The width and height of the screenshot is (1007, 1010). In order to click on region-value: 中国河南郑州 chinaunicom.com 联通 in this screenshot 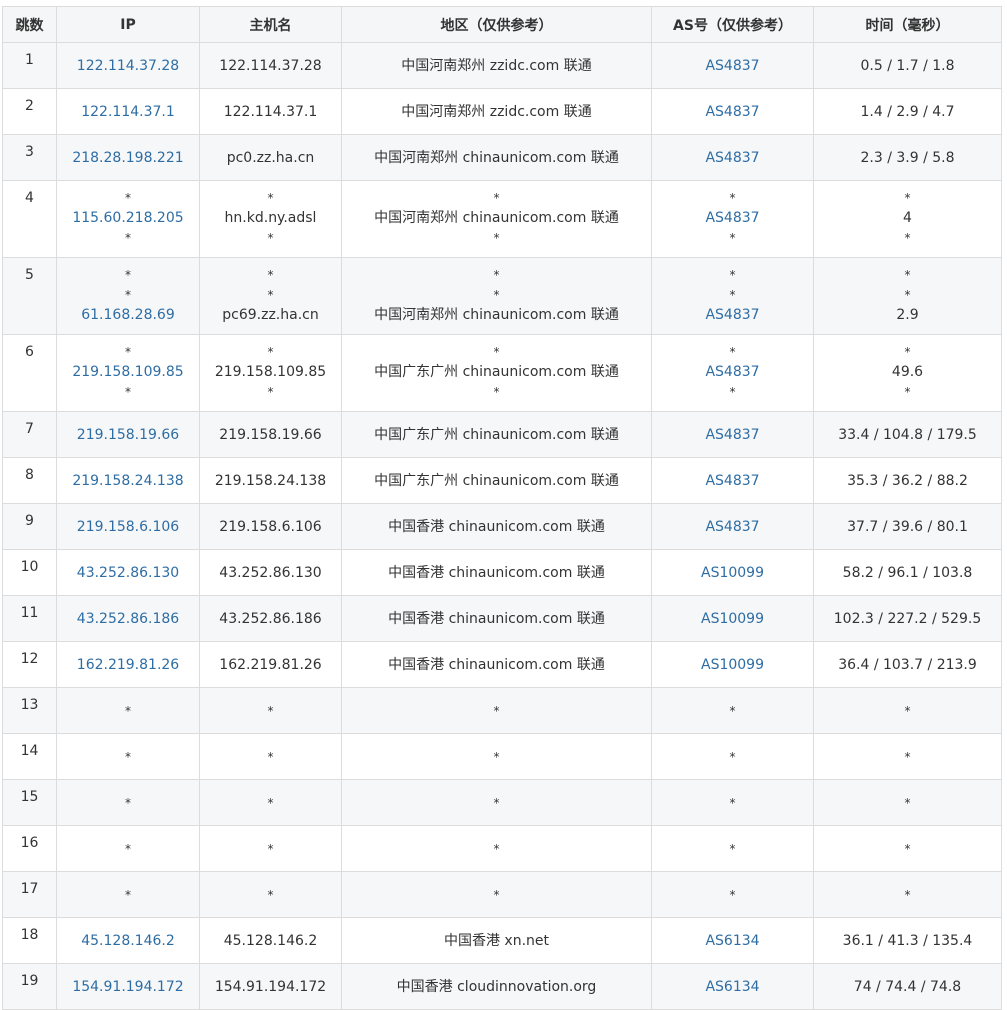, I will do `click(496, 315)`.